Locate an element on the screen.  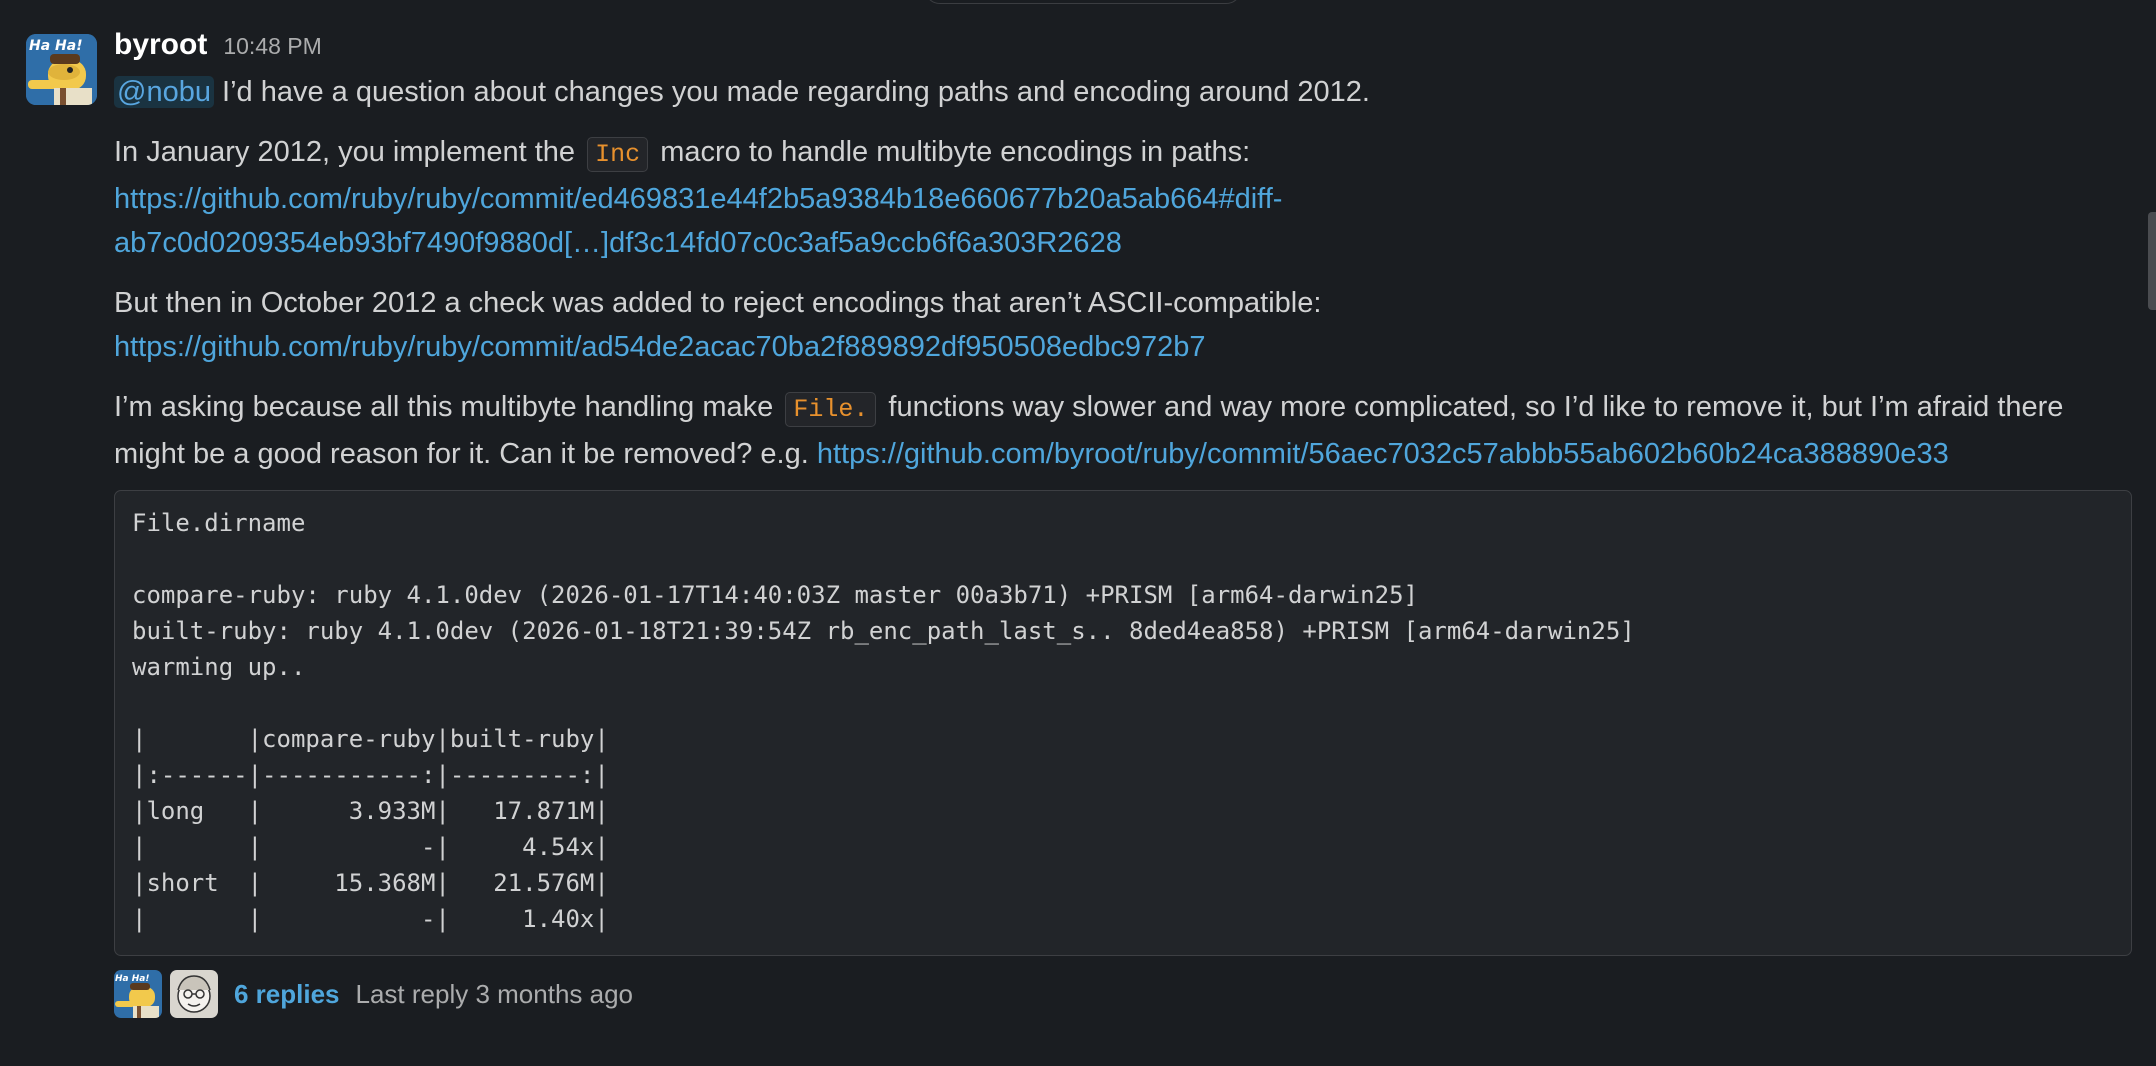
code-line: |long | 3.933M| 17.871M| is located at coordinates (370, 811).